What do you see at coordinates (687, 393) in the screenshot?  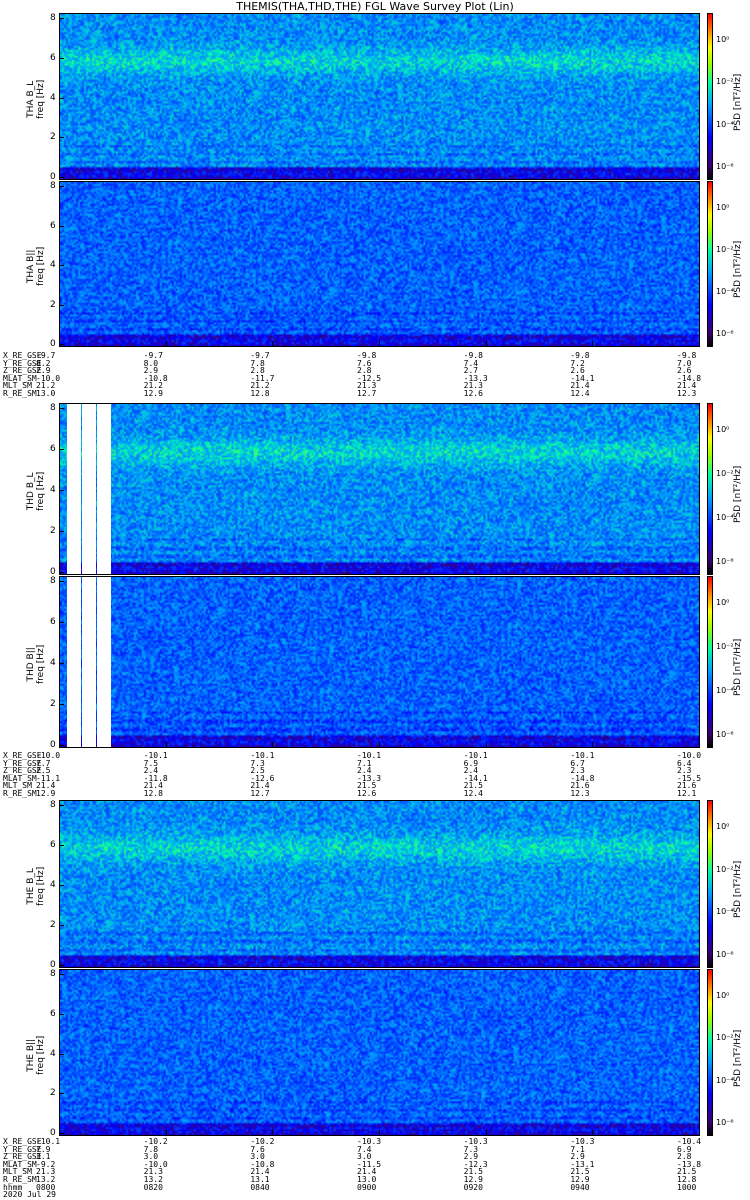 I see `ephemeris-value: 12.3` at bounding box center [687, 393].